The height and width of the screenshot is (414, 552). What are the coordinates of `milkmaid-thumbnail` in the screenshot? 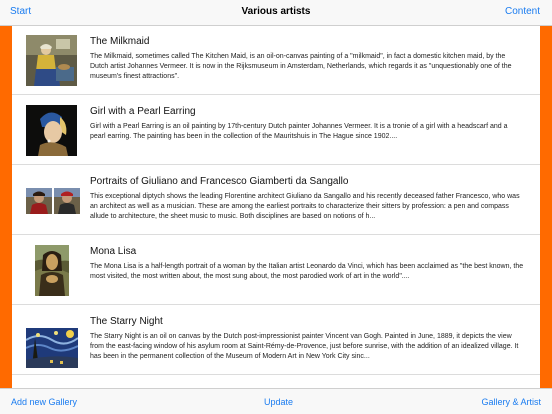 It's located at (51, 60).